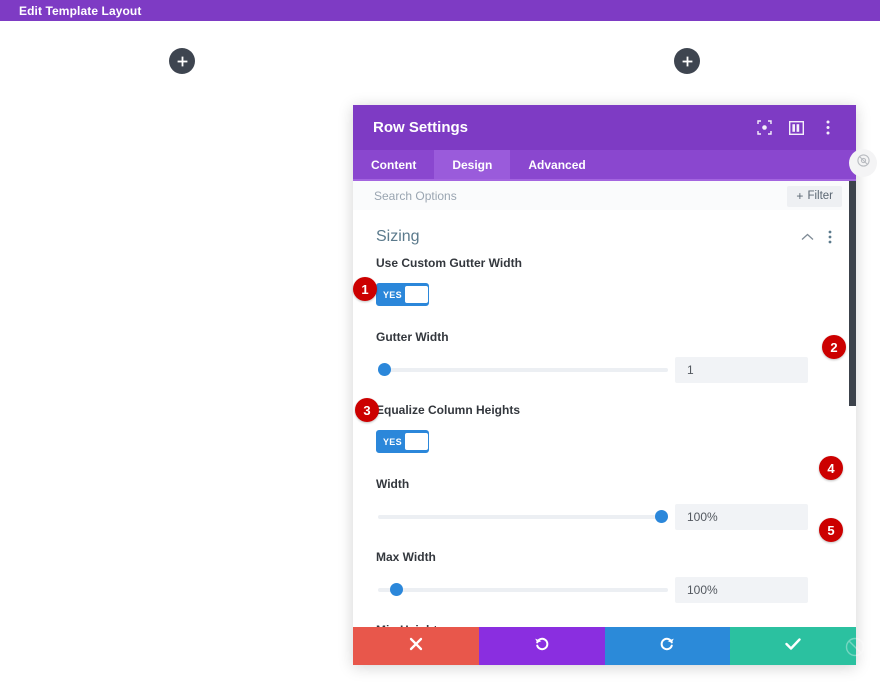 The image size is (880, 689). Describe the element at coordinates (448, 410) in the screenshot. I see `field-label: Equalize Column Heights` at that location.